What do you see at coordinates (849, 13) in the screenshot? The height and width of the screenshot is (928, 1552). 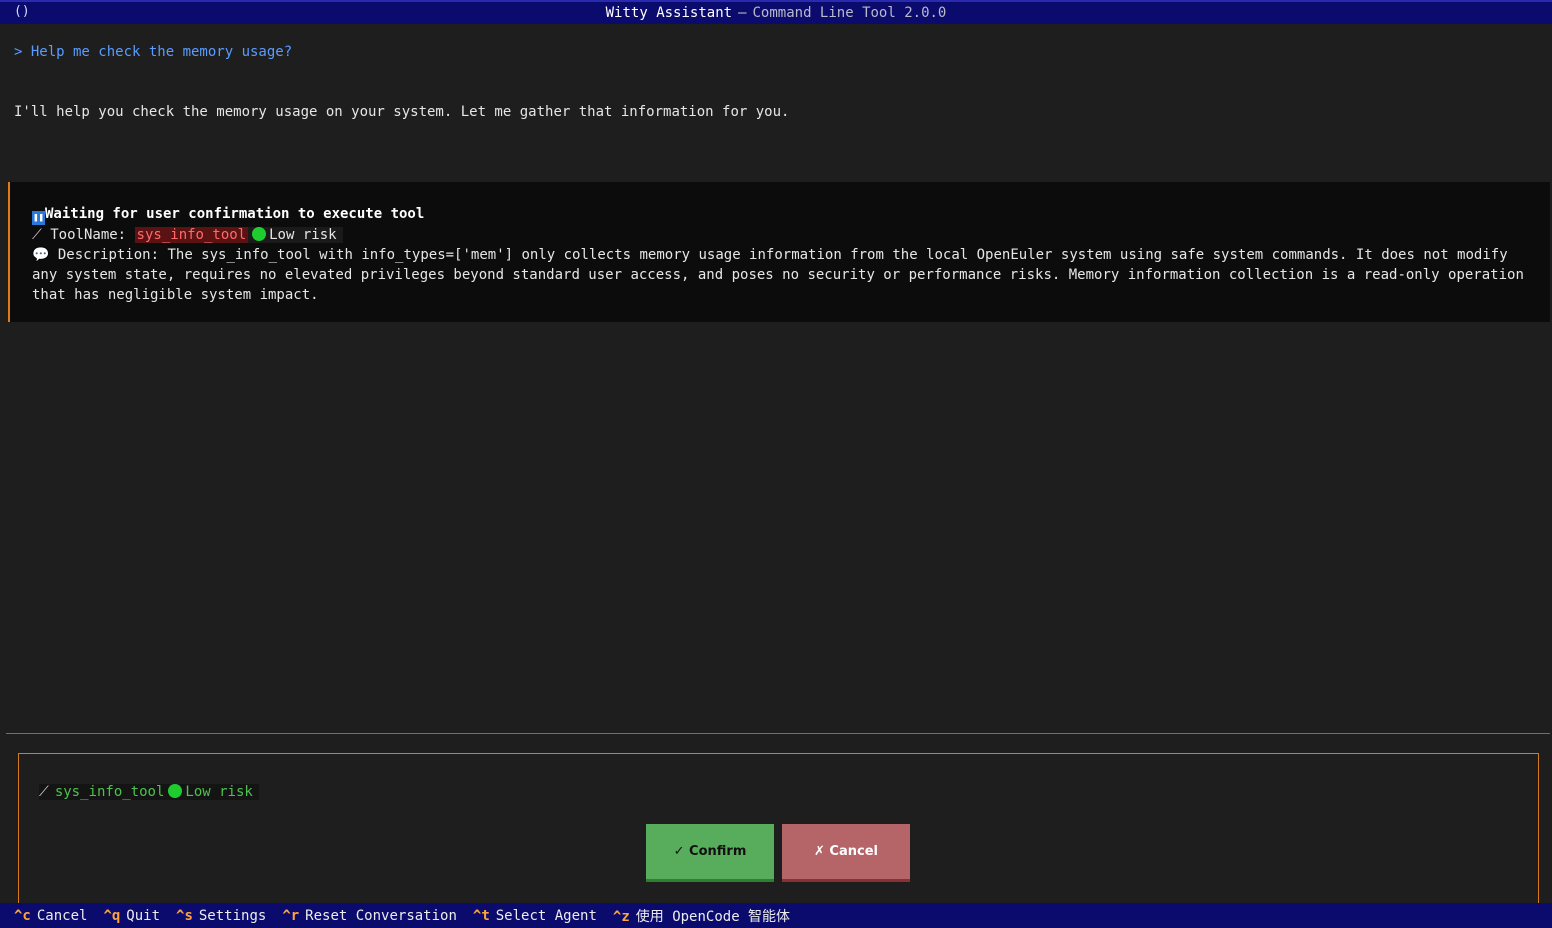 I see `app-subtitle: Command Line Tool 2.0.0` at bounding box center [849, 13].